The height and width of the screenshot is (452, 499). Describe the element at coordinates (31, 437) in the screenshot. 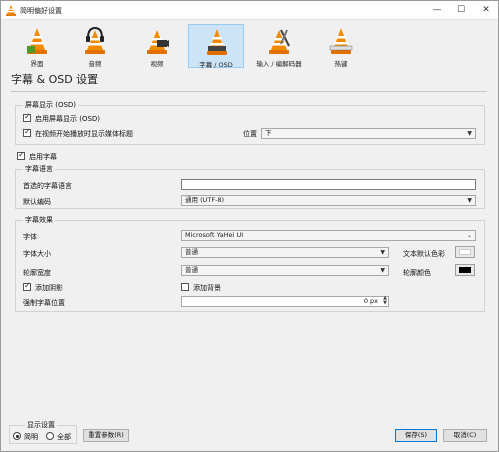

I see `simple-label: 简明` at that location.